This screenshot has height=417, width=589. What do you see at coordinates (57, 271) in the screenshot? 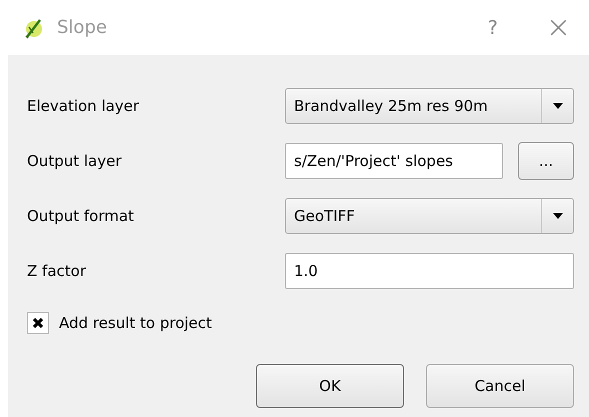
I see `field-label: Z factor` at bounding box center [57, 271].